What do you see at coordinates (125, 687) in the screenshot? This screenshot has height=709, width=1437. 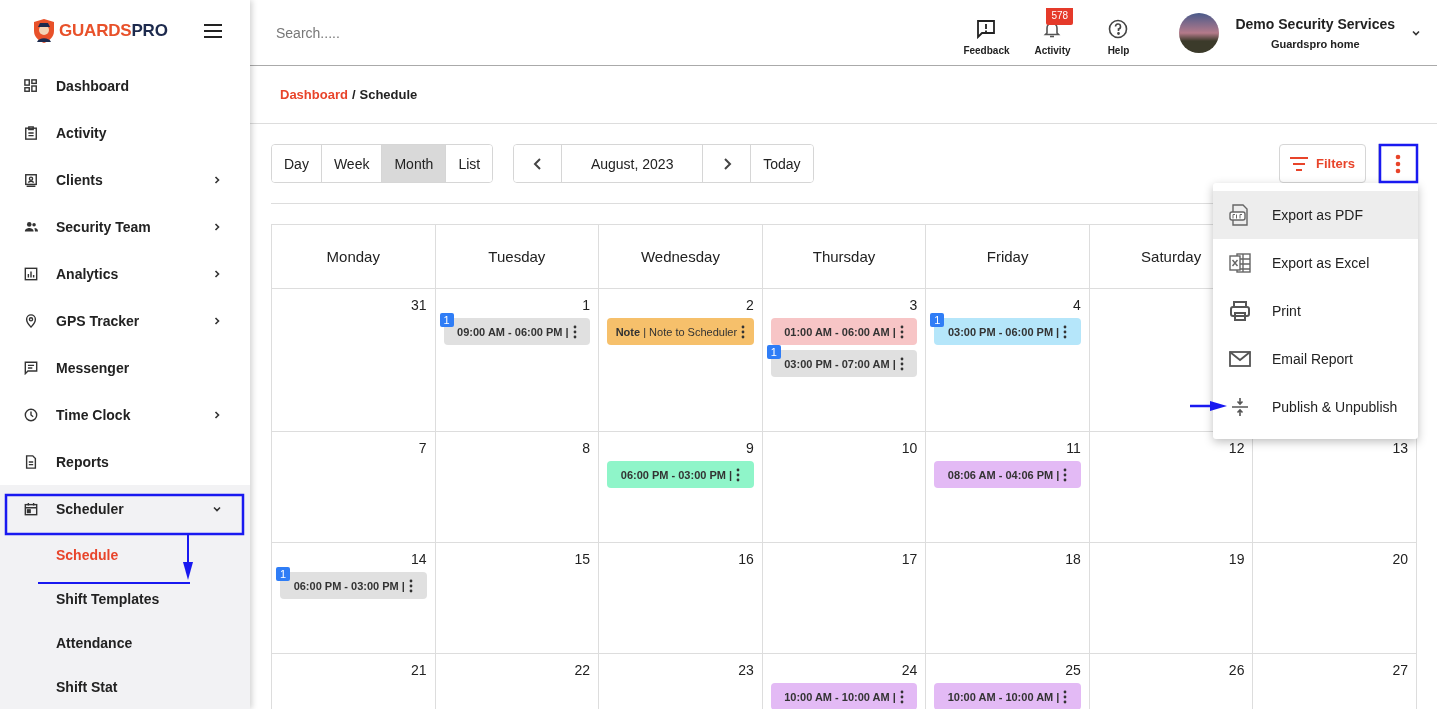 I see `sidebar-subitem: Shift Stat` at bounding box center [125, 687].